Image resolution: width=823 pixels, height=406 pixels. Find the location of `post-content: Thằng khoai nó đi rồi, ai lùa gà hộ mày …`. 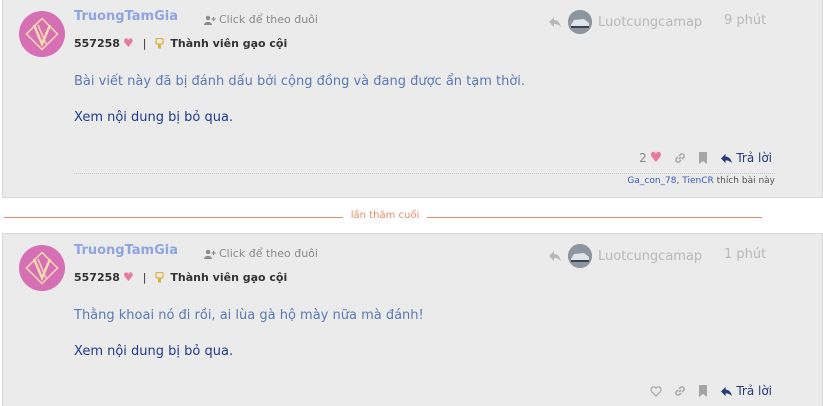

post-content: Thằng khoai nó đi rồi, ai lùa gà hộ mày … is located at coordinates (249, 315).